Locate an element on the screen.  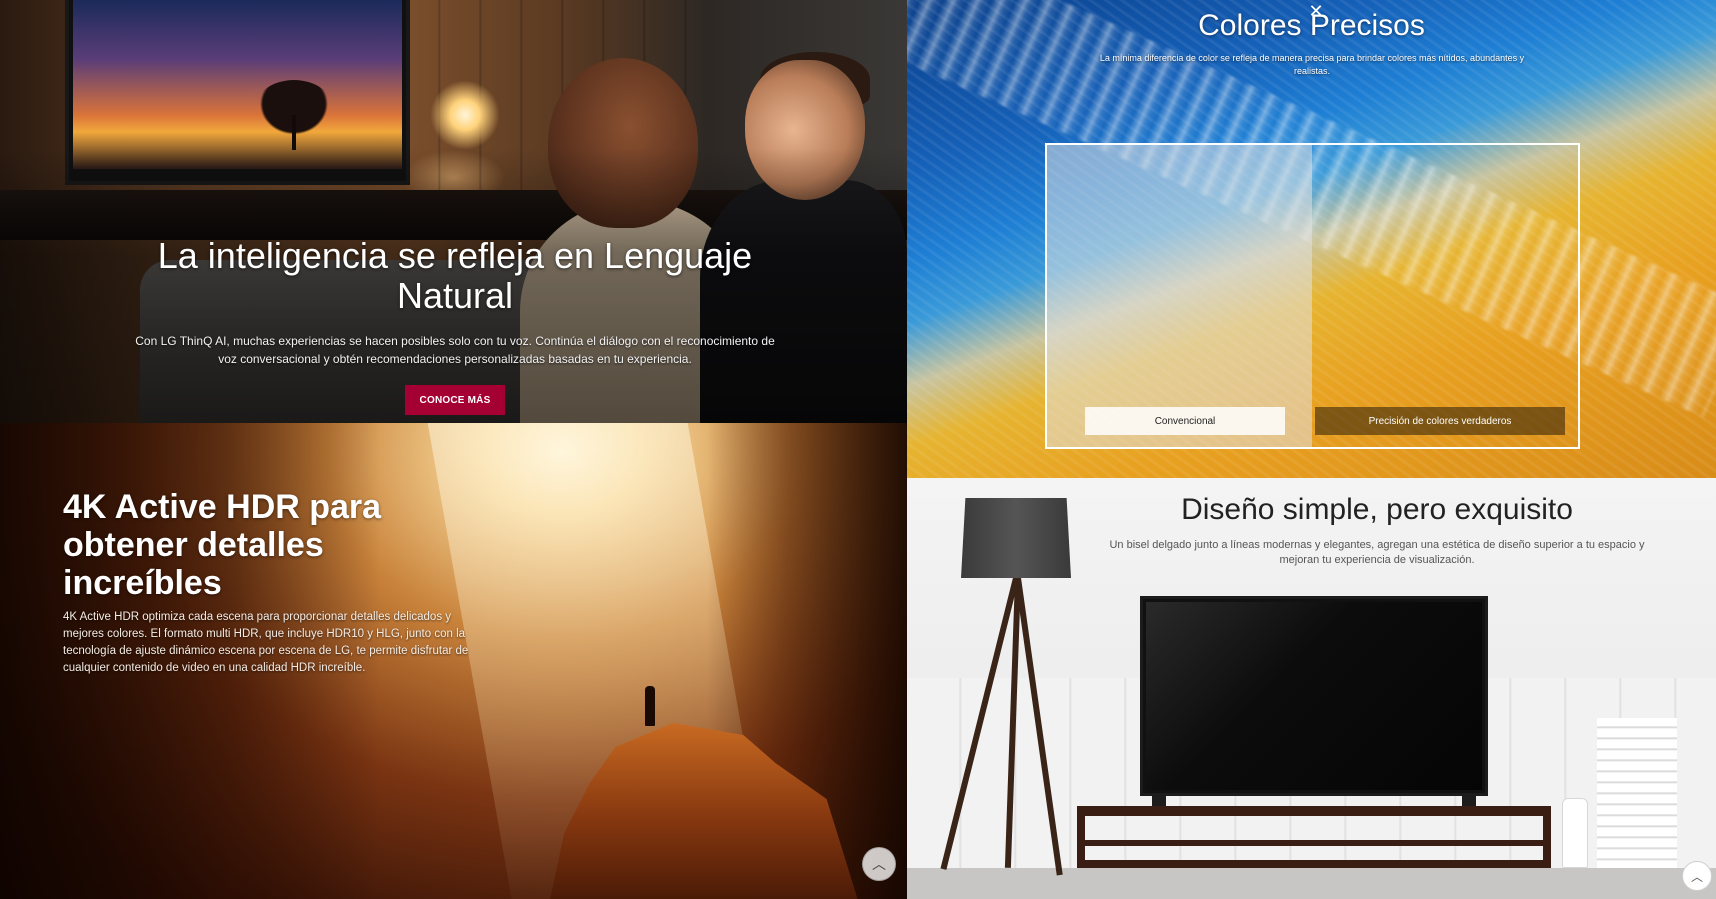
decor-vase is located at coordinates (1575, 833).